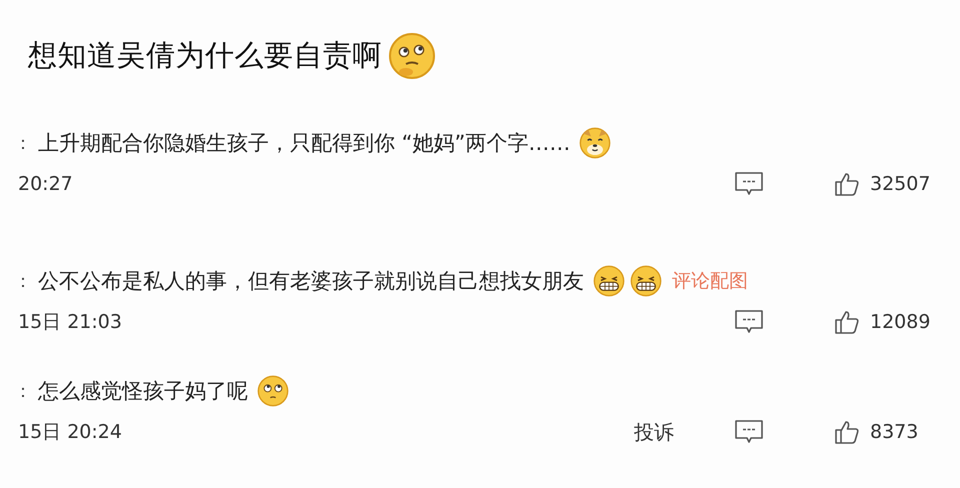  What do you see at coordinates (205, 55) in the screenshot?
I see `post-title: 想知道吴倩为什么要自责啊` at bounding box center [205, 55].